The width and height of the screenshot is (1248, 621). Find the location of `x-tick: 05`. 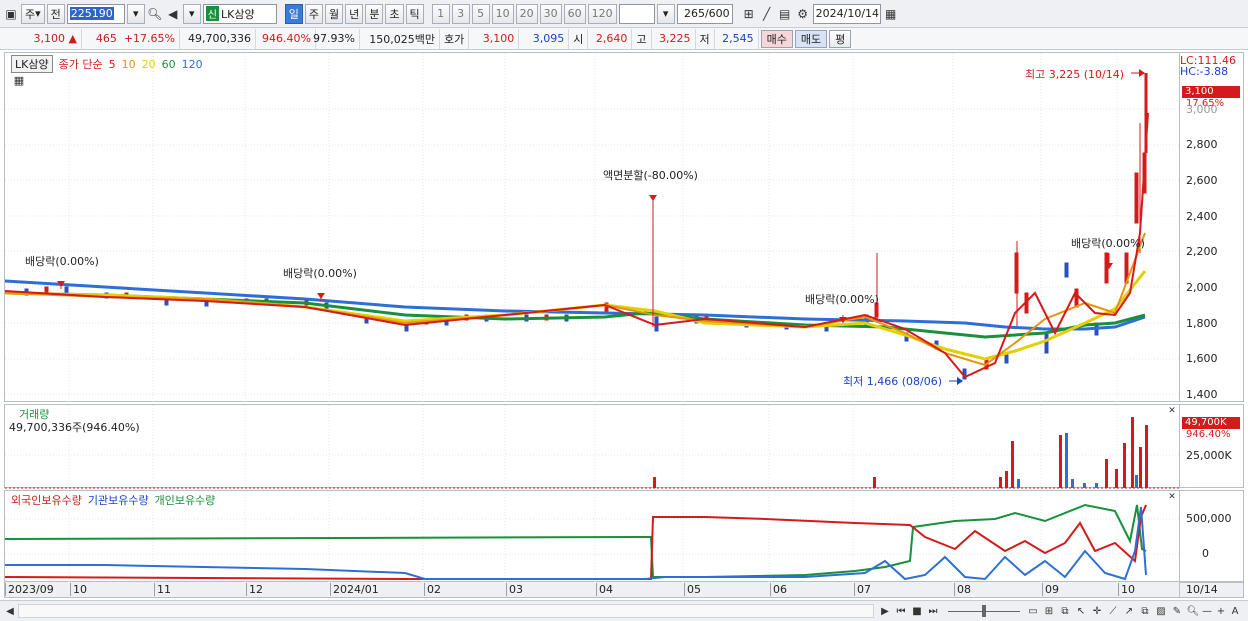

x-tick: 05 is located at coordinates (692, 589).